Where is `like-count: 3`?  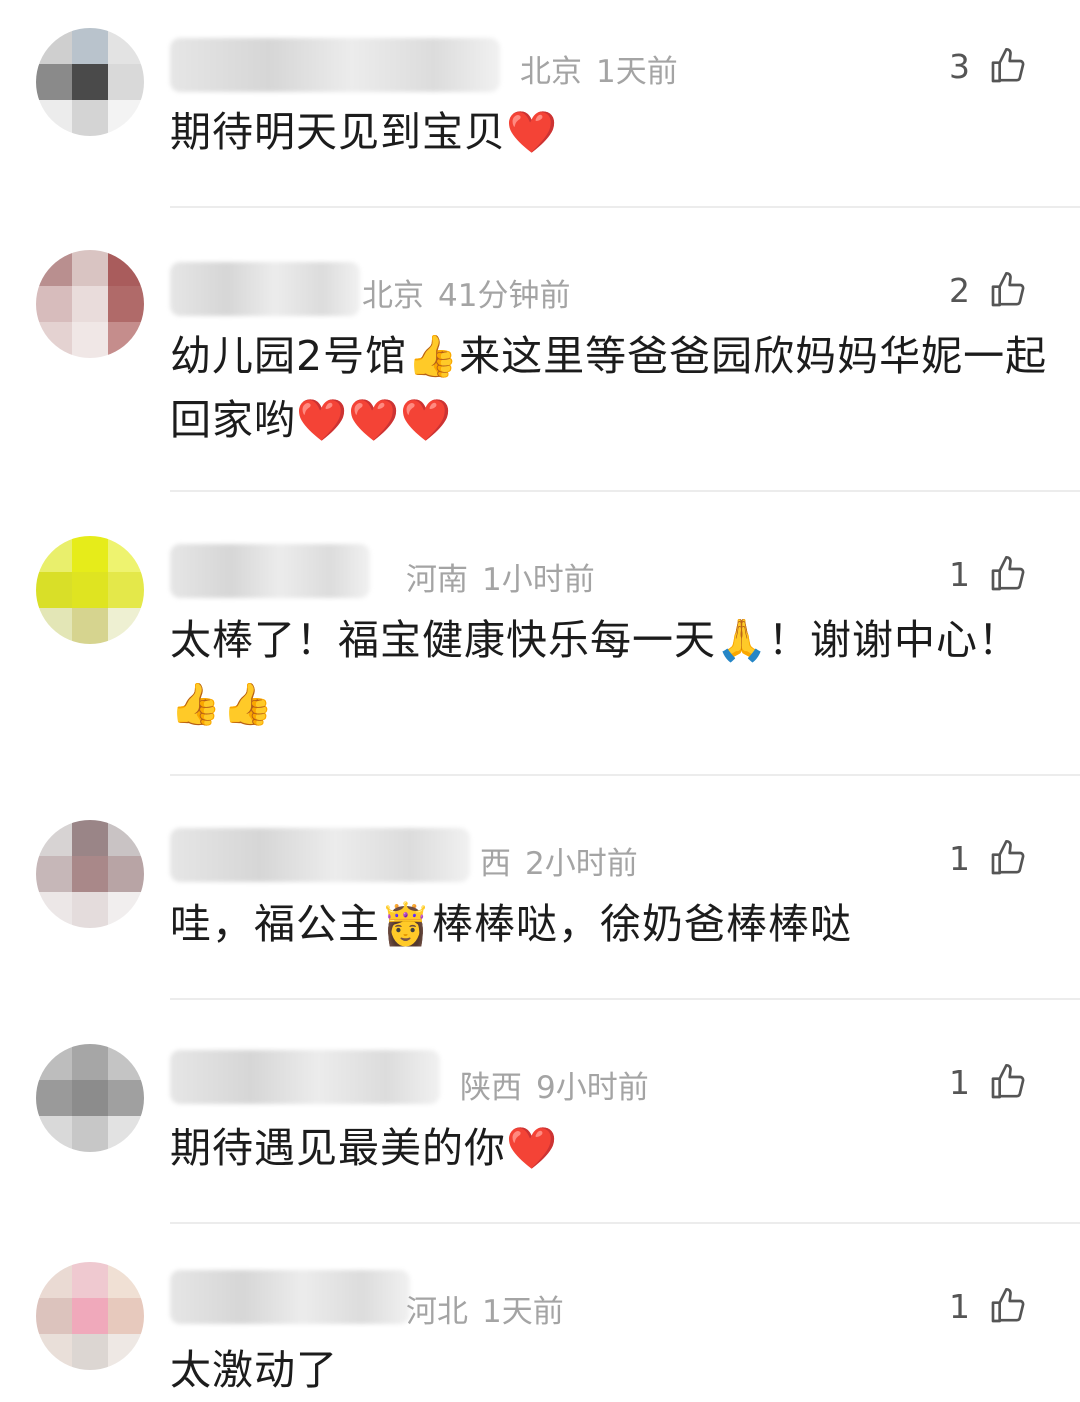
like-count: 3 is located at coordinates (959, 66).